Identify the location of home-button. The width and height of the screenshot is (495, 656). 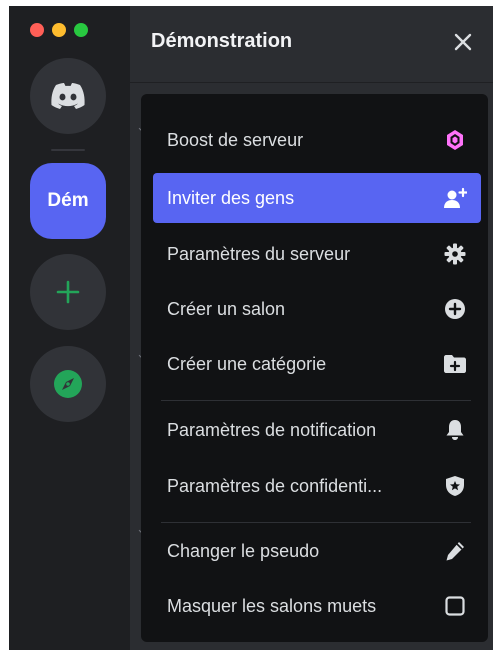
(68, 96).